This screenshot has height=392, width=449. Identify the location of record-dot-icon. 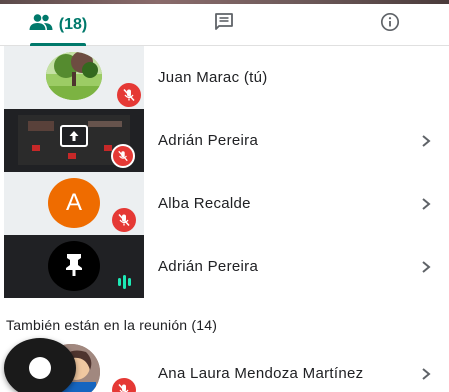
(40, 368).